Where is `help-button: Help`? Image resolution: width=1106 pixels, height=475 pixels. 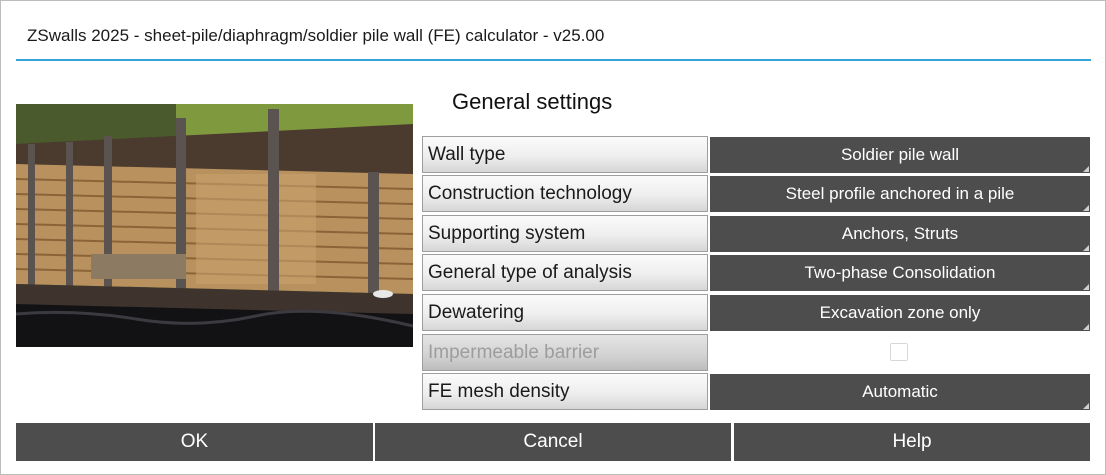 help-button: Help is located at coordinates (912, 442).